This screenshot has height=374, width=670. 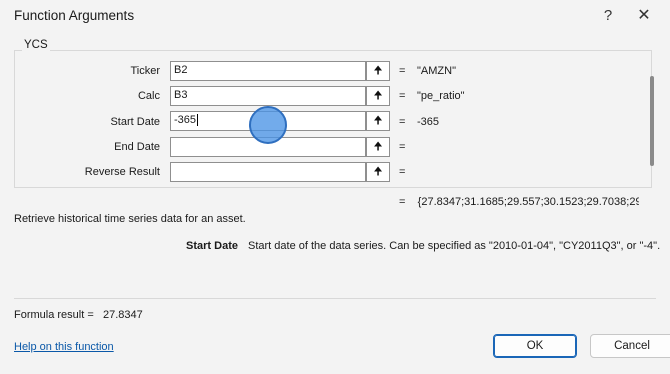 I want to click on arg-label-reverse-result: Reverse Result, so click(x=122, y=172).